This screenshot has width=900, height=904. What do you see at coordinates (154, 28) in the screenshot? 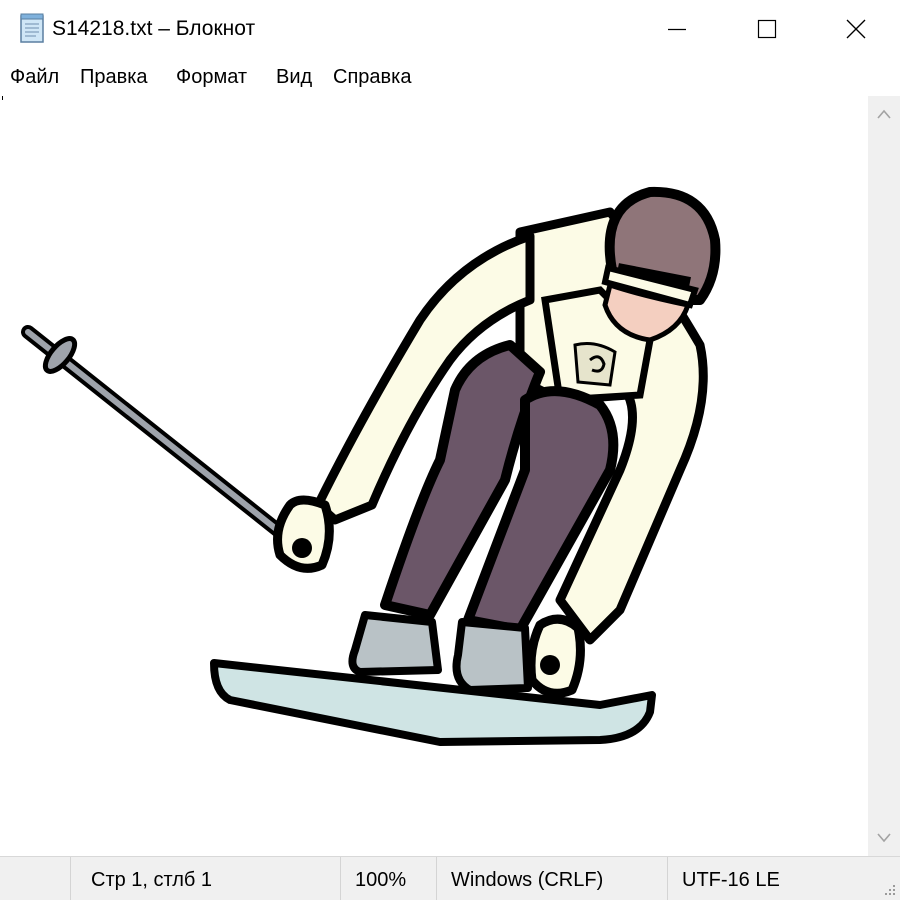
I see `window-title: S14218.txt – Блокнот` at bounding box center [154, 28].